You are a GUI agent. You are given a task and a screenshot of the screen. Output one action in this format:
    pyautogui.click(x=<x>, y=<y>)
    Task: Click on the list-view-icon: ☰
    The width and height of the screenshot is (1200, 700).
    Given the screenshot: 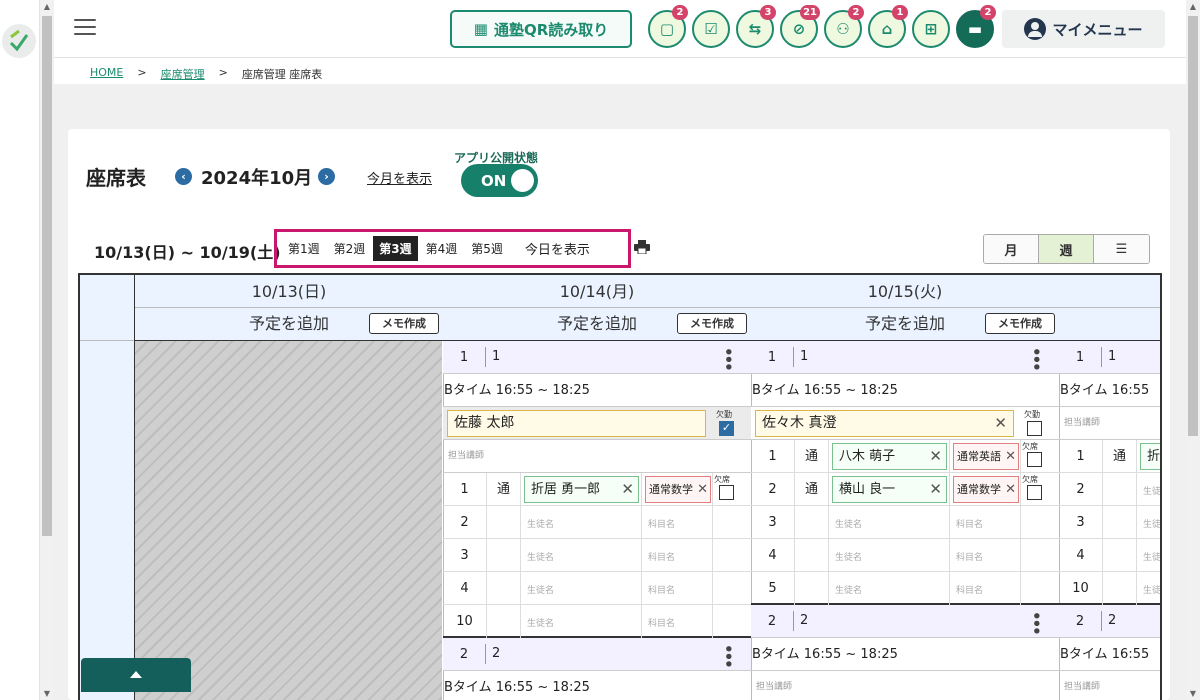 What is the action you would take?
    pyautogui.click(x=1121, y=249)
    